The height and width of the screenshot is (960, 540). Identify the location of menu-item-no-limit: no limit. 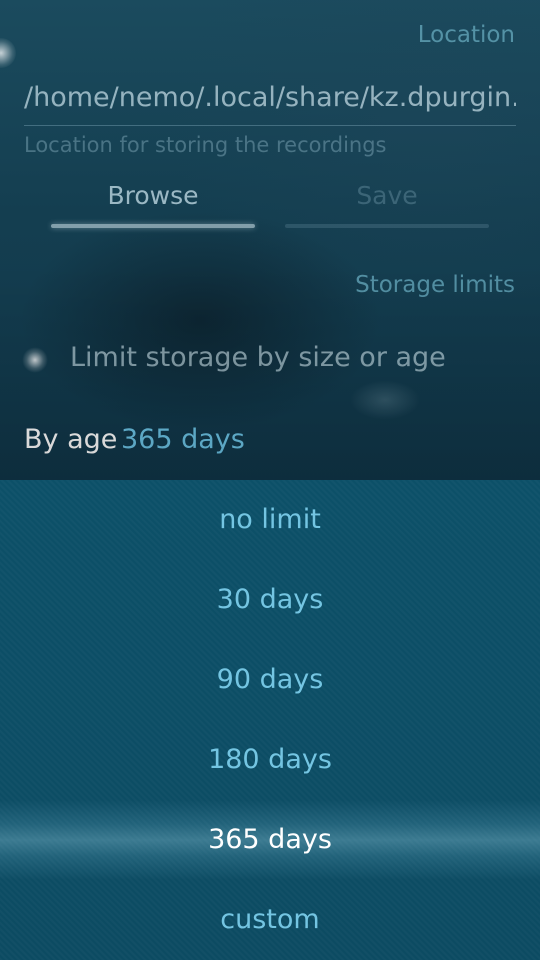
(270, 520).